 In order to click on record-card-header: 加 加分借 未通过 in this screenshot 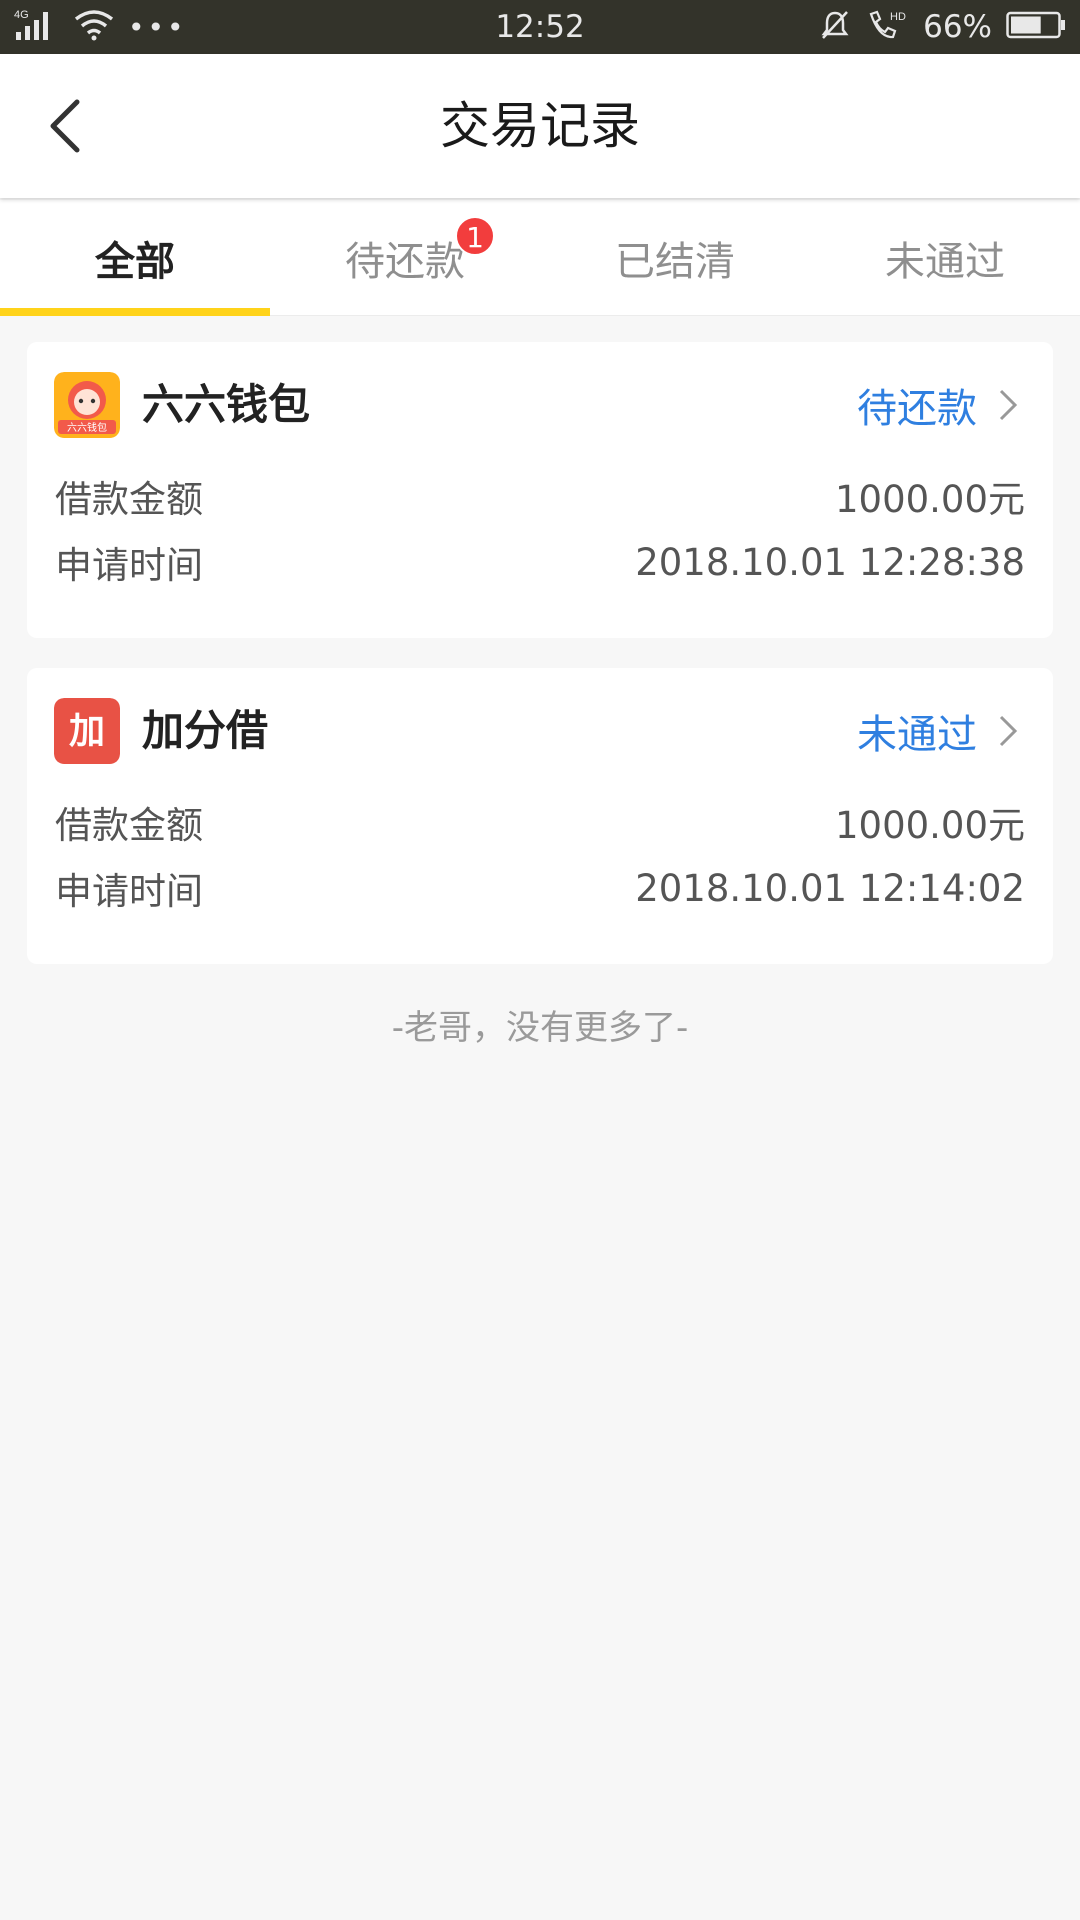, I will do `click(540, 730)`.